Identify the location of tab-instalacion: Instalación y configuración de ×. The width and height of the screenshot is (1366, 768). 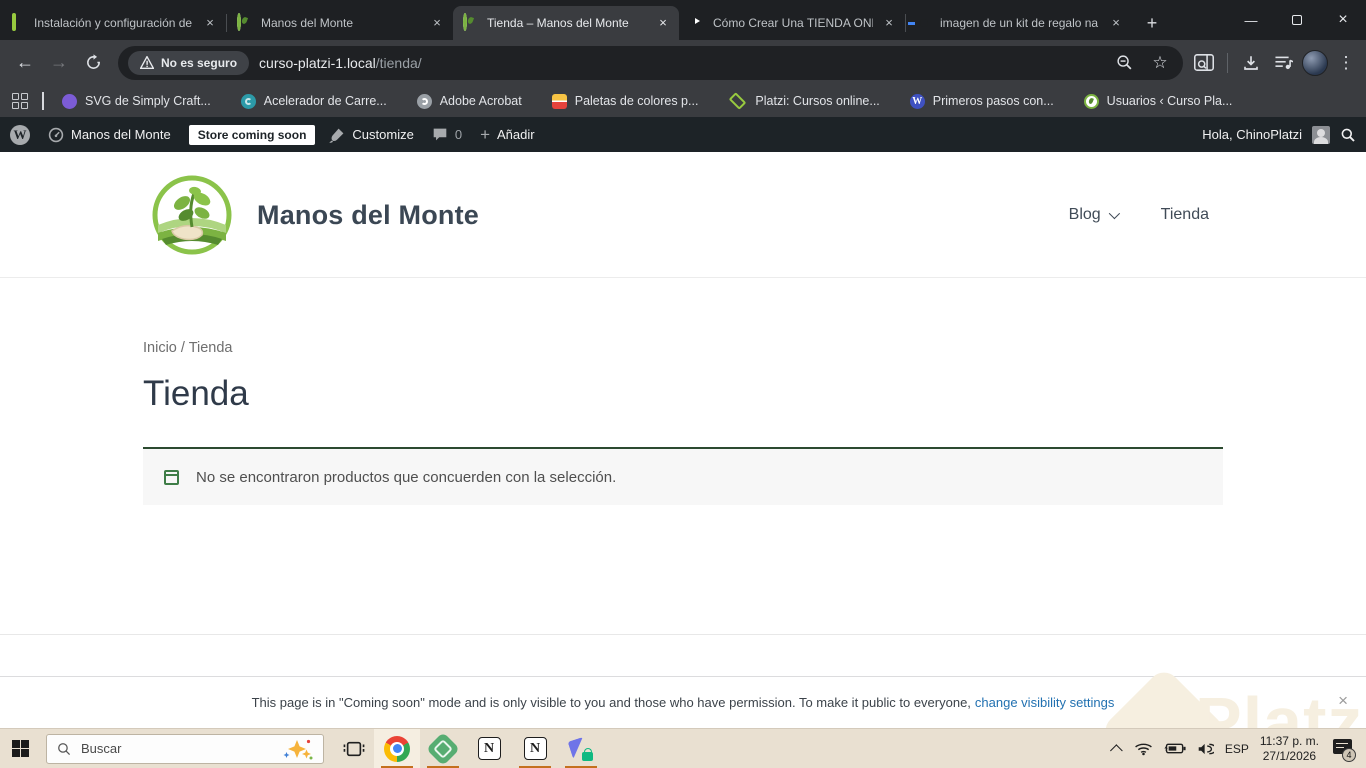
(113, 23).